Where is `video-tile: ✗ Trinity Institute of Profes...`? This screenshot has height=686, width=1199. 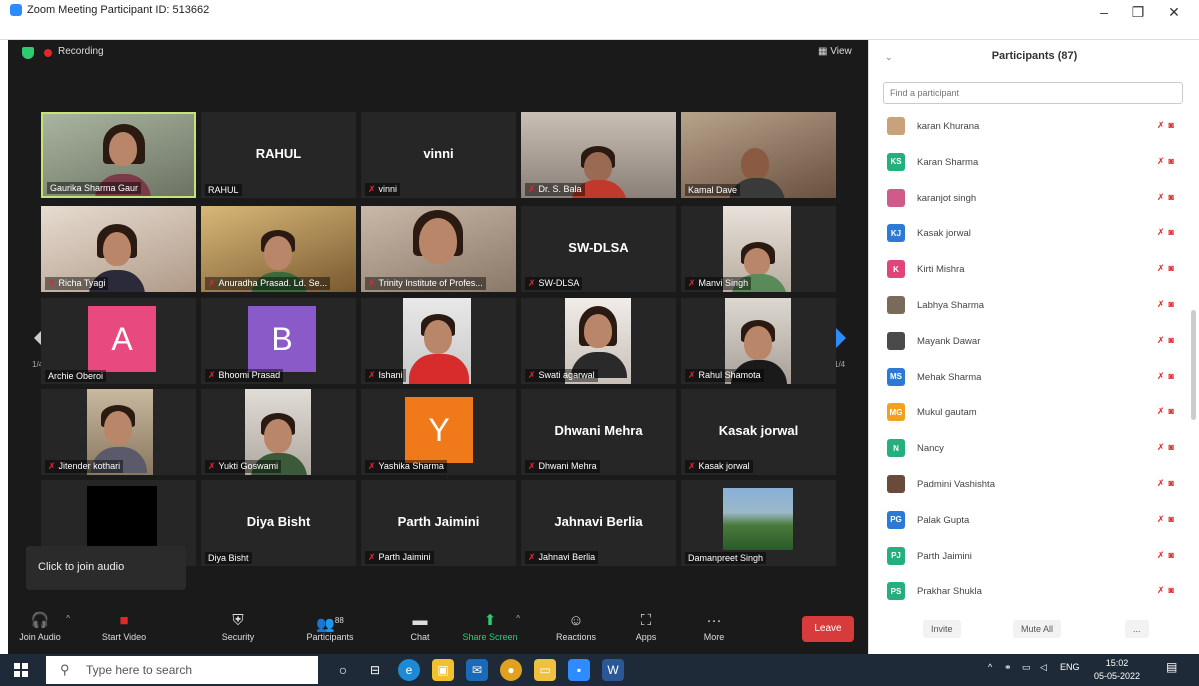 video-tile: ✗ Trinity Institute of Profes... is located at coordinates (438, 249).